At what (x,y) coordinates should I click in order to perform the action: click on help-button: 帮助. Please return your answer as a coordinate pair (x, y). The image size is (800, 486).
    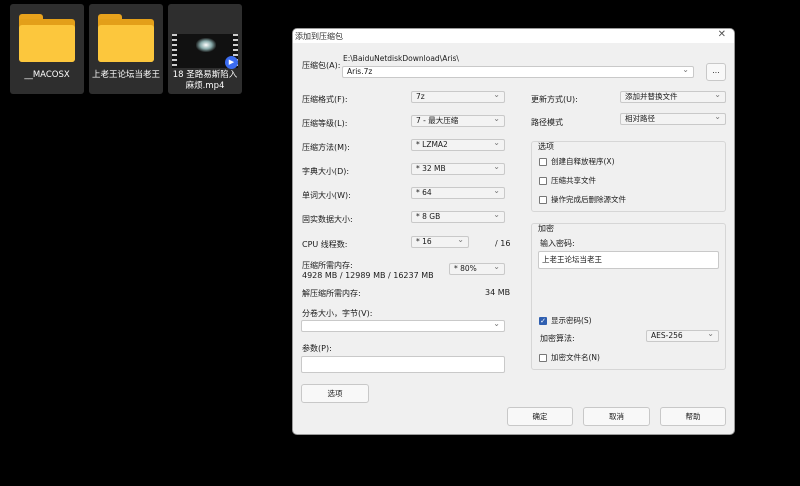
    Looking at the image, I should click on (693, 416).